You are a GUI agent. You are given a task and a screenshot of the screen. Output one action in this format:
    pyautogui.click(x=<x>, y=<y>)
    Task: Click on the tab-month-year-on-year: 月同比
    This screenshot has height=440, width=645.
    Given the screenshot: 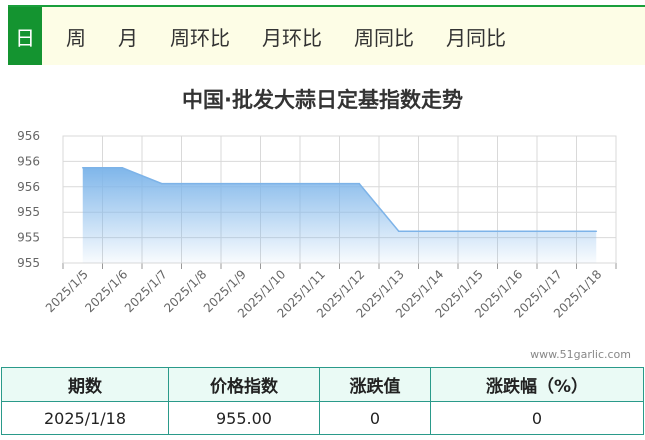 What is the action you would take?
    pyautogui.click(x=476, y=36)
    